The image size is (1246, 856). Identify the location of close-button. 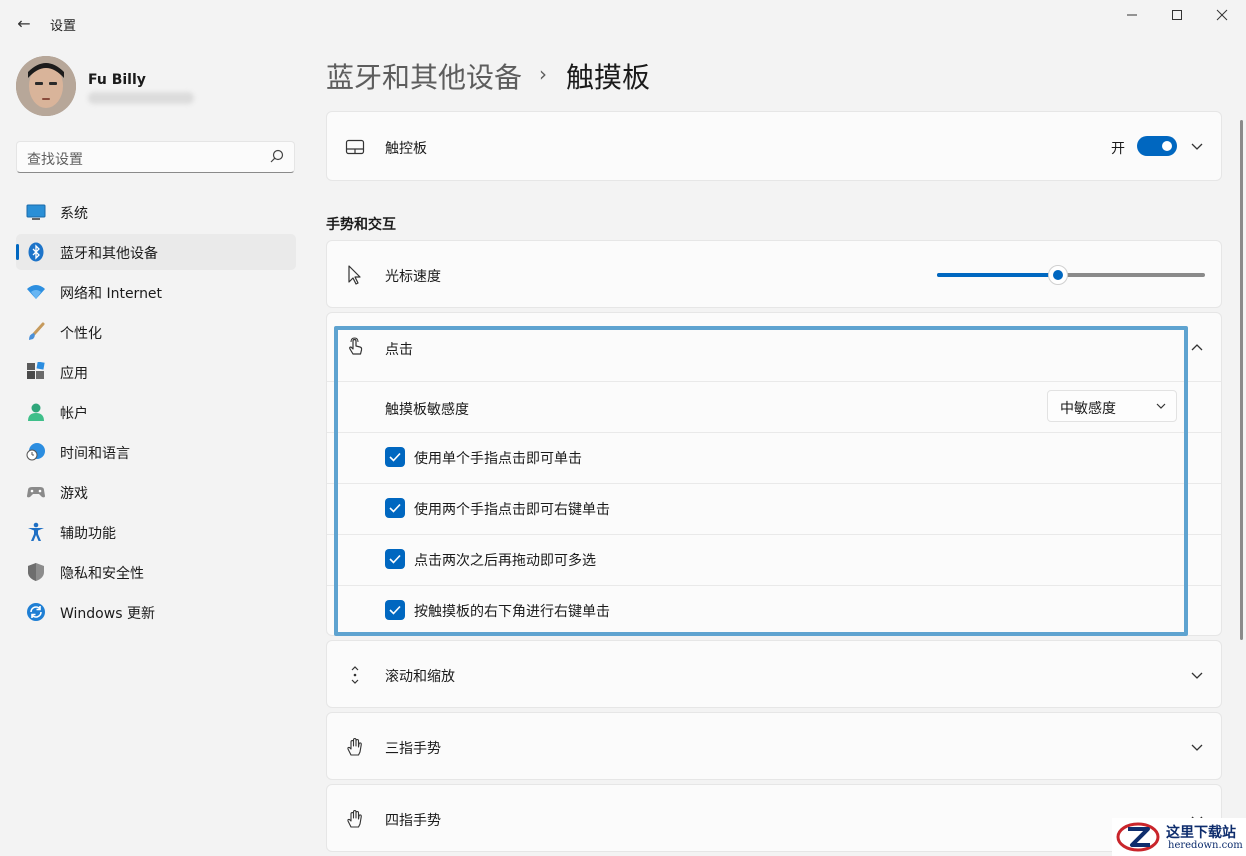
(1222, 16).